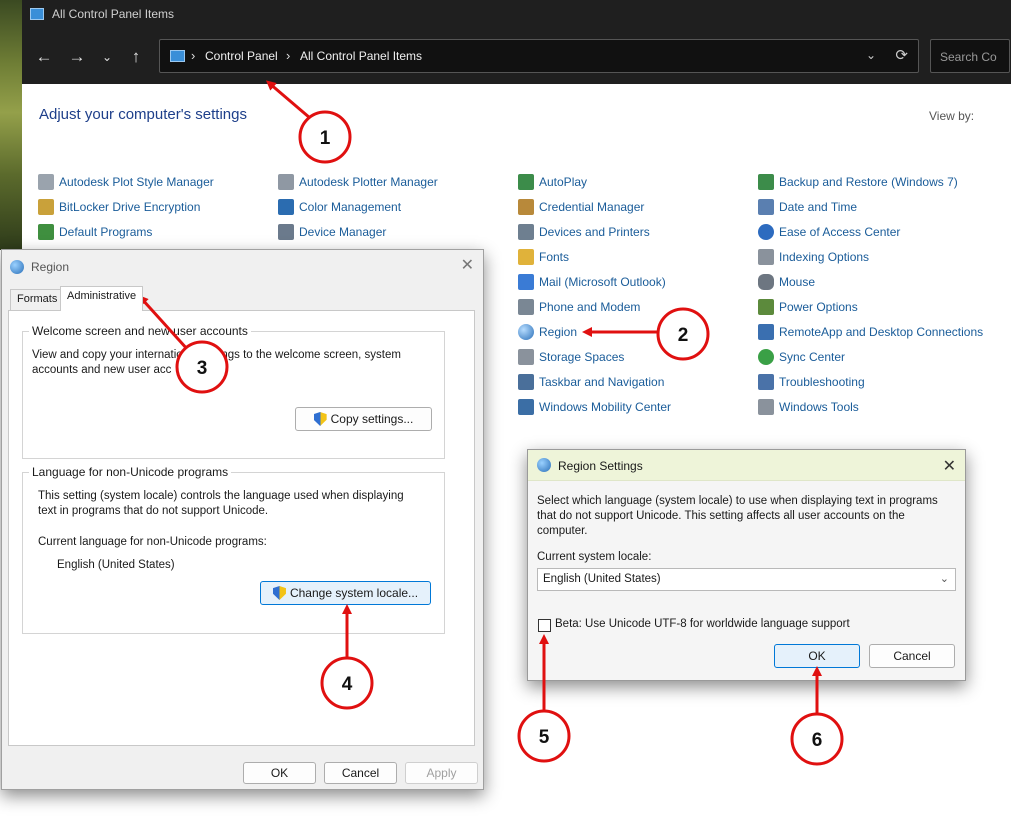 Image resolution: width=1011 pixels, height=830 pixels. I want to click on cp-item-windows-tools: Windows Tools, so click(808, 407).